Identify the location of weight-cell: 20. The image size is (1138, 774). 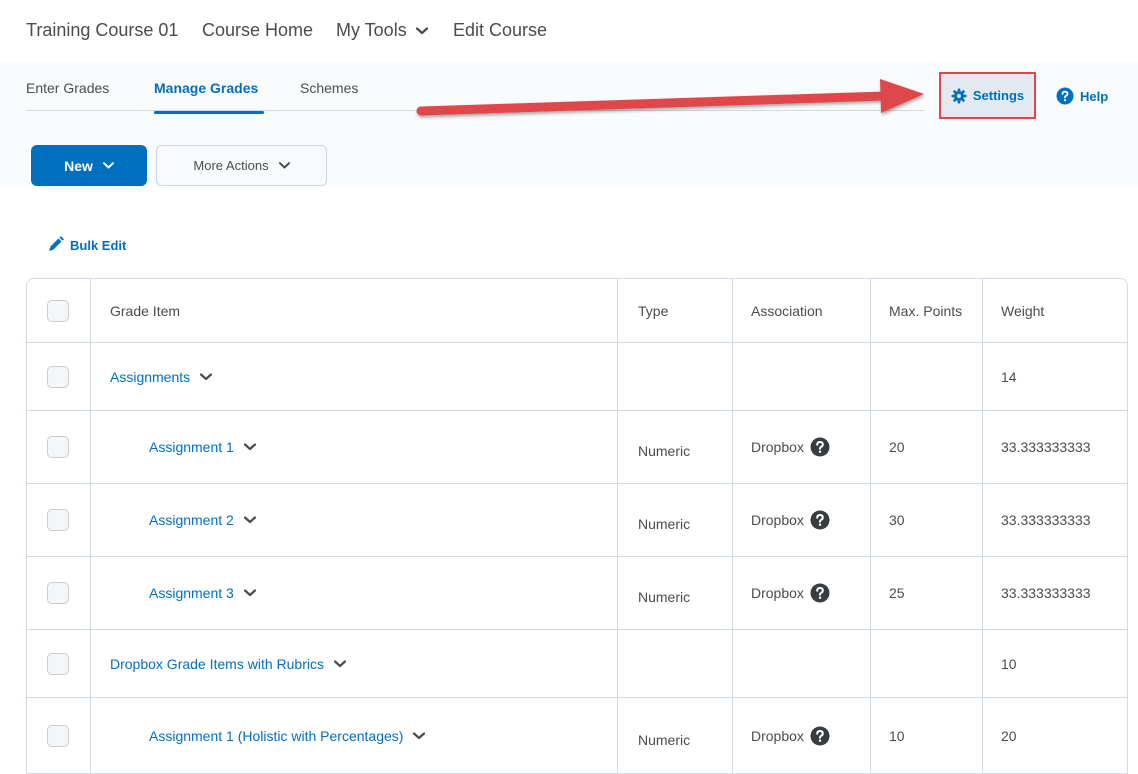
(1009, 735).